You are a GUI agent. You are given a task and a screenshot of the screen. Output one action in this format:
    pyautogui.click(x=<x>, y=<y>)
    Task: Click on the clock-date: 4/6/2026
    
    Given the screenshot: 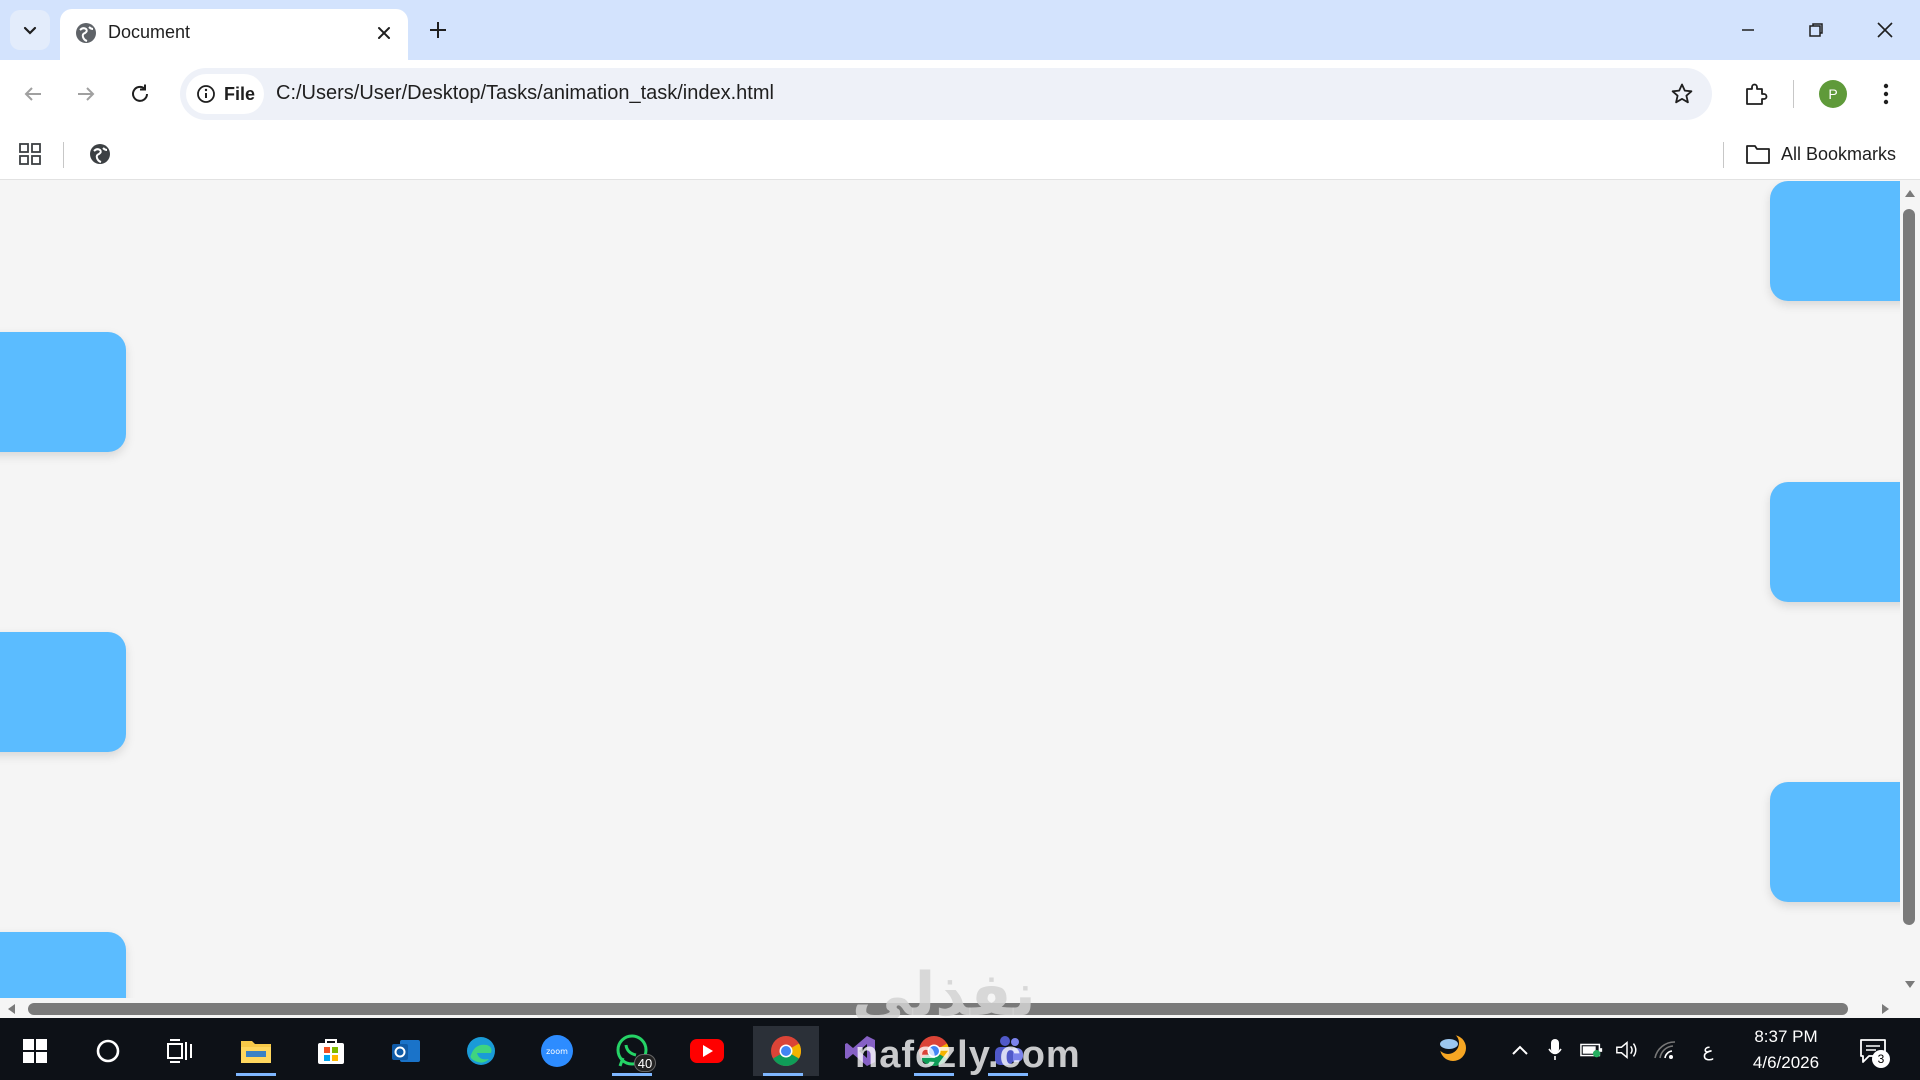 What is the action you would take?
    pyautogui.click(x=1786, y=1062)
    